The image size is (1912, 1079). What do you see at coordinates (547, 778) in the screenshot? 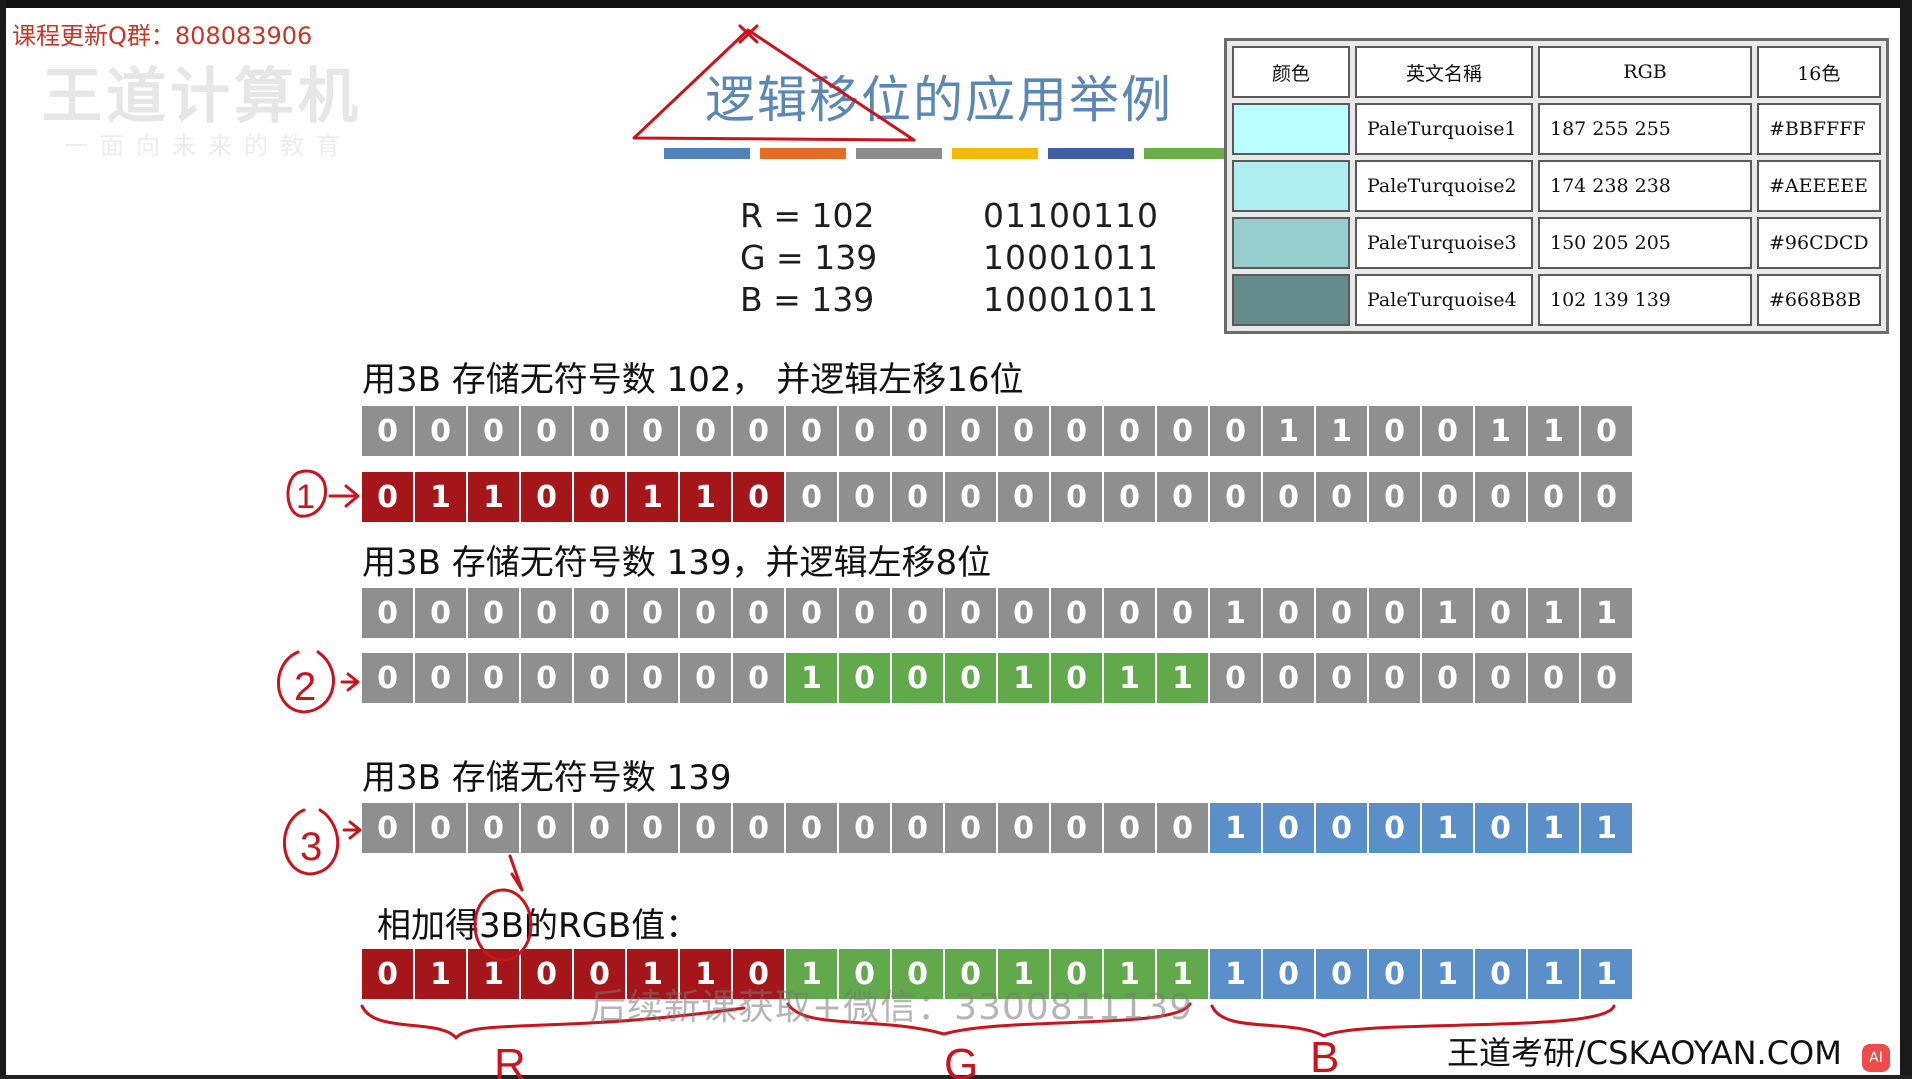
I see `section-label-plain: 用3B 存储无符号数 139` at bounding box center [547, 778].